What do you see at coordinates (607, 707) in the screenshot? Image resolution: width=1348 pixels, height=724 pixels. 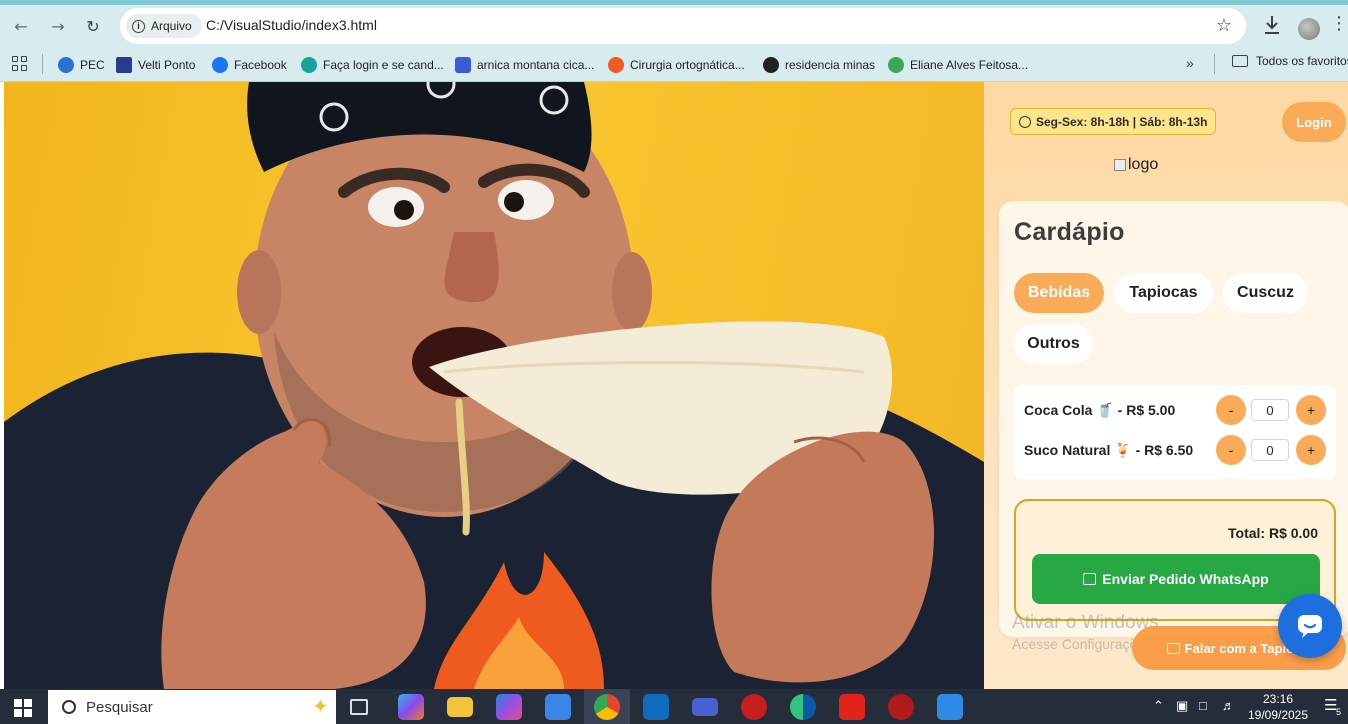 I see `chrome-icon` at bounding box center [607, 707].